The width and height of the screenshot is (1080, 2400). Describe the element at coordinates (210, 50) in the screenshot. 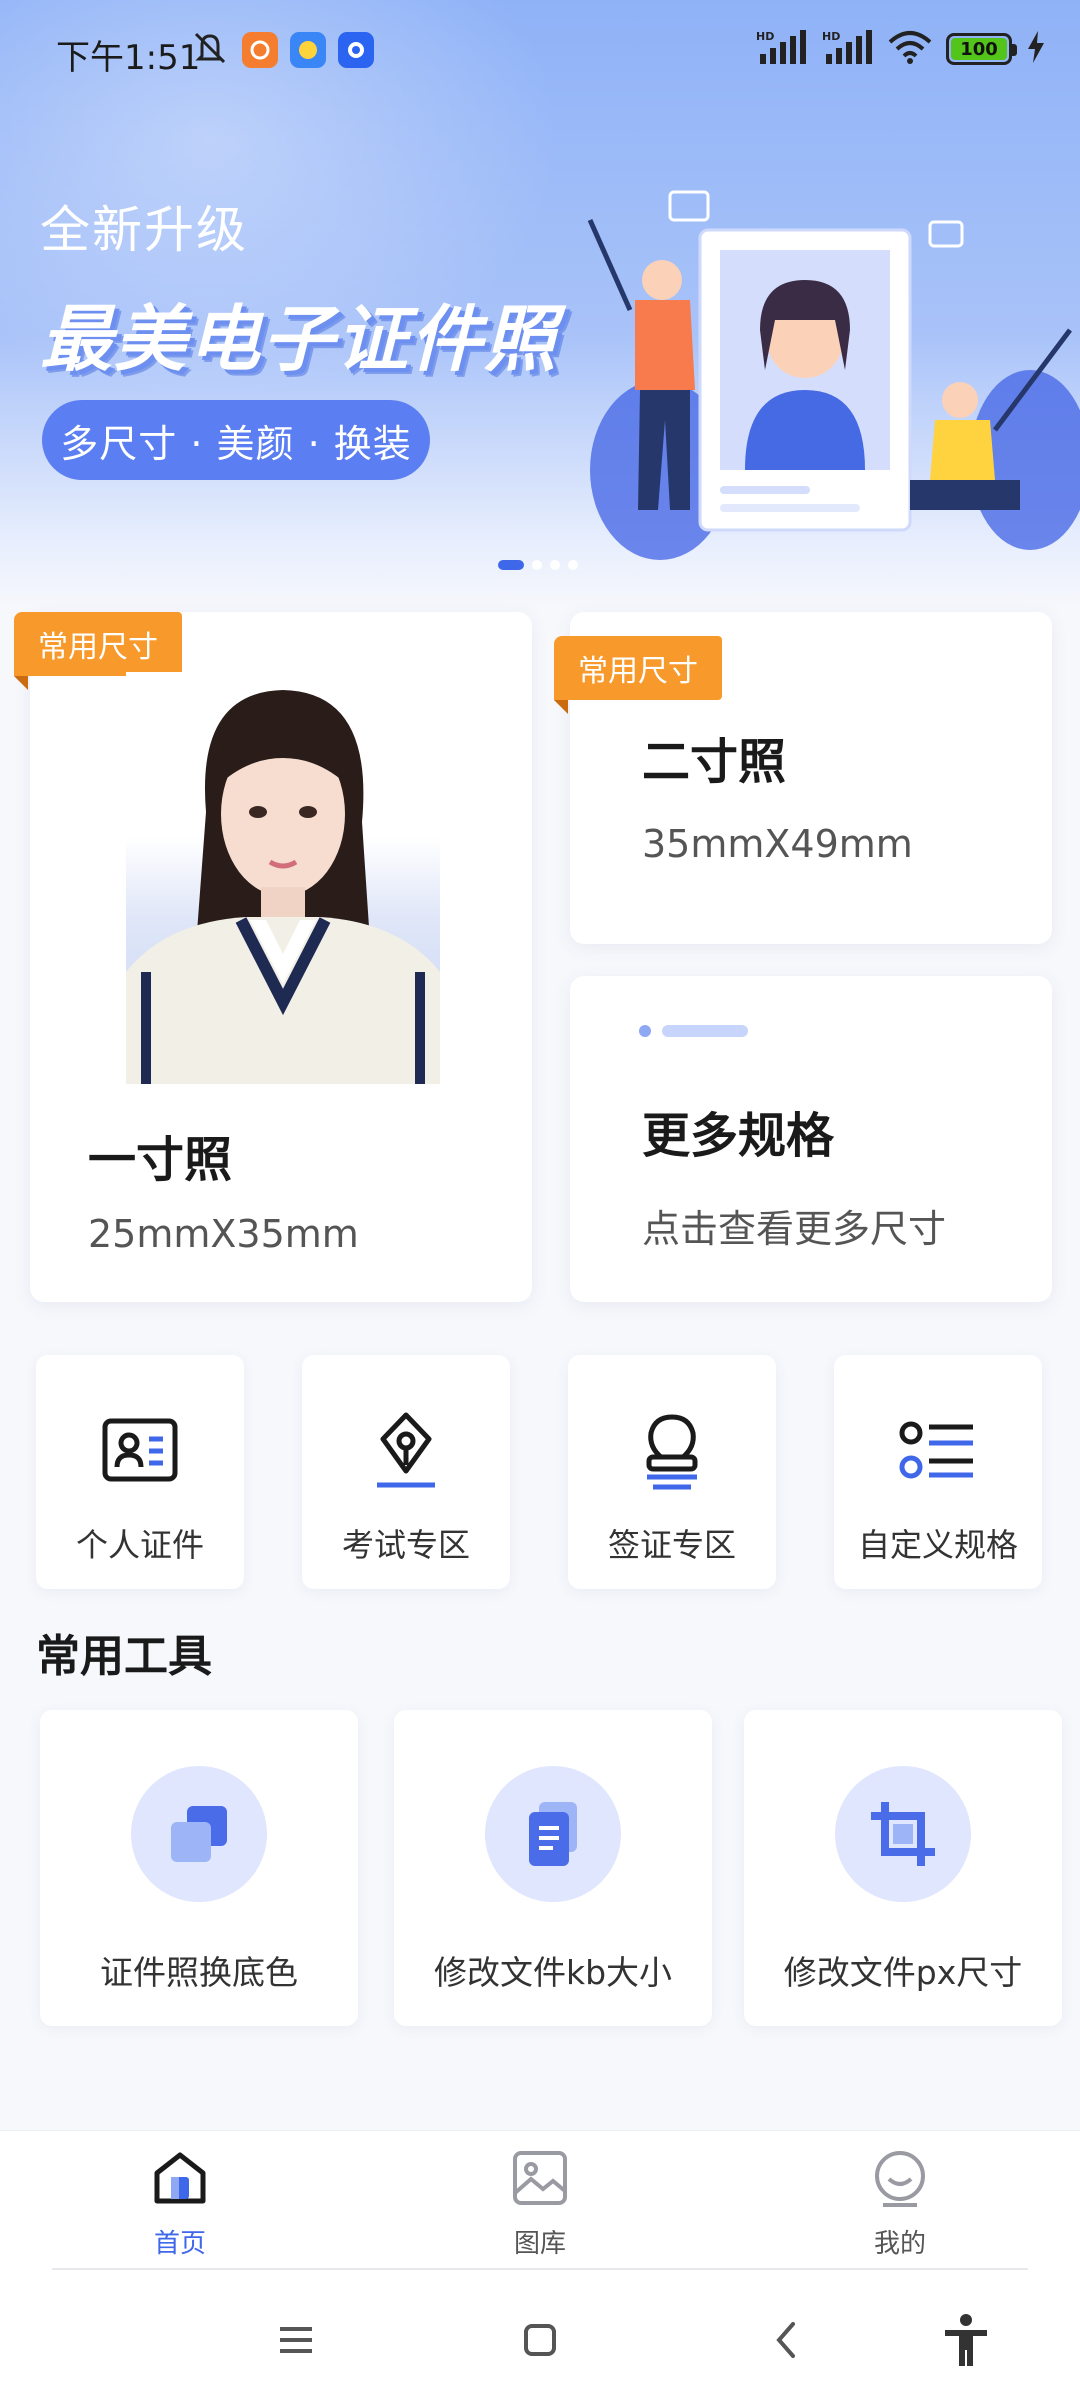

I see `mute-icon` at that location.